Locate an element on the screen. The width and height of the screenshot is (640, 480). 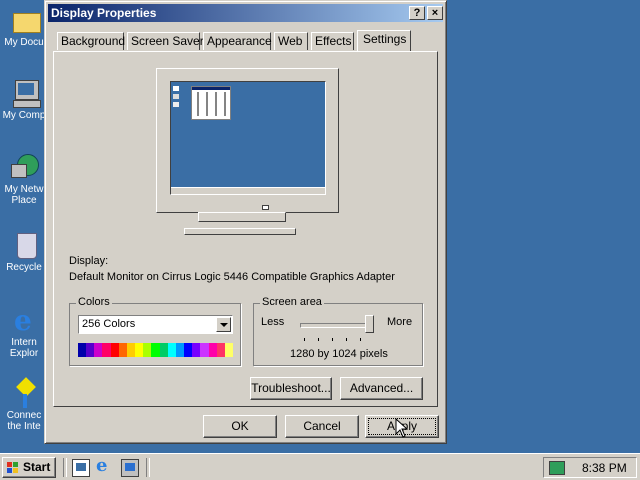
monitor-preview-screen is located at coordinates (248, 138).